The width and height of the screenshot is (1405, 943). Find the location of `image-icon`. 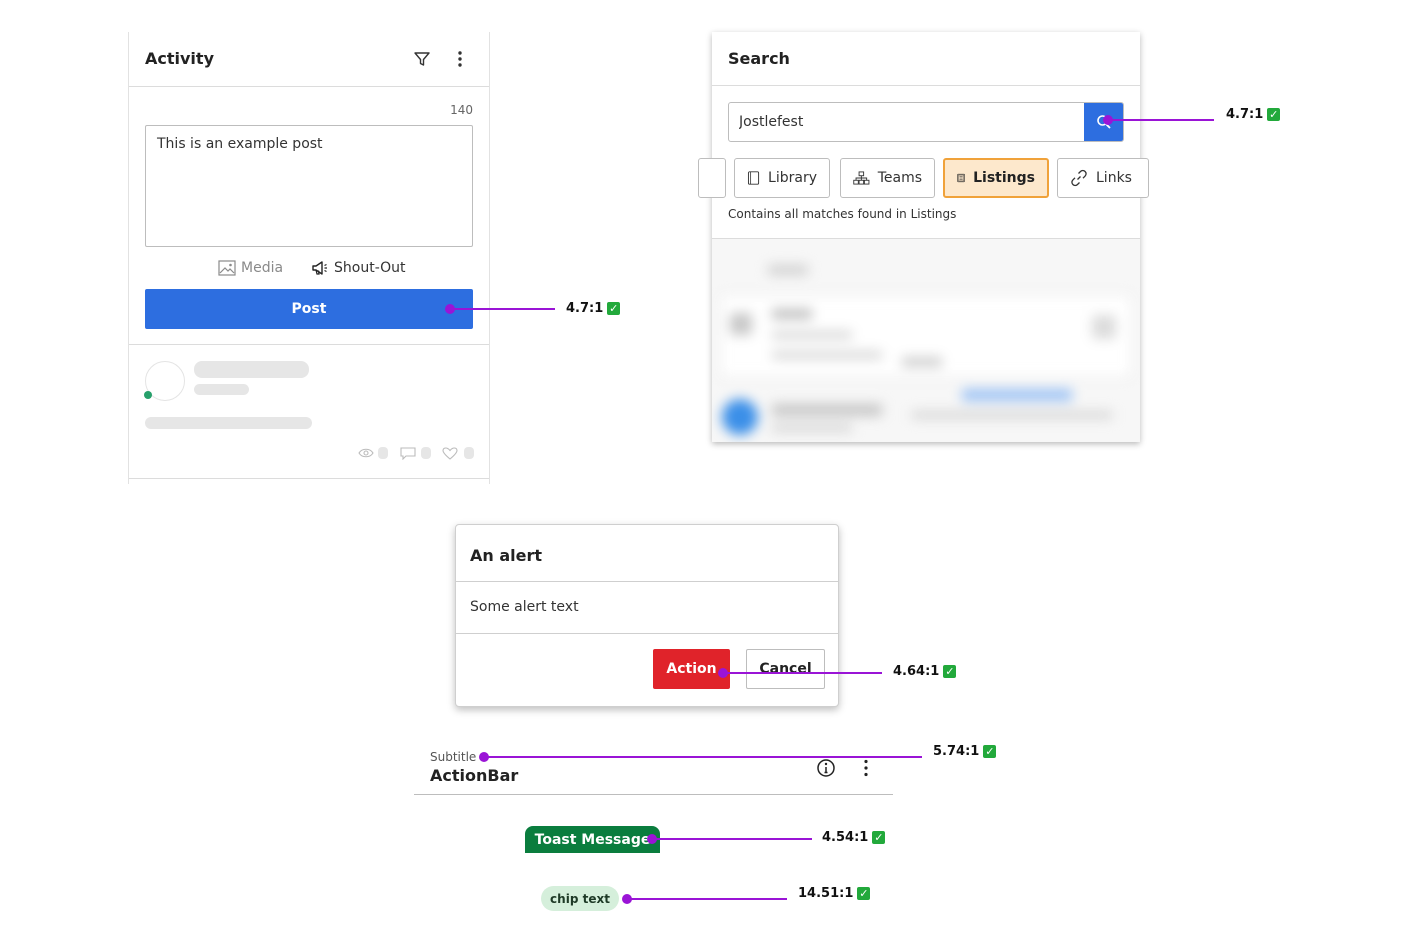

image-icon is located at coordinates (227, 268).